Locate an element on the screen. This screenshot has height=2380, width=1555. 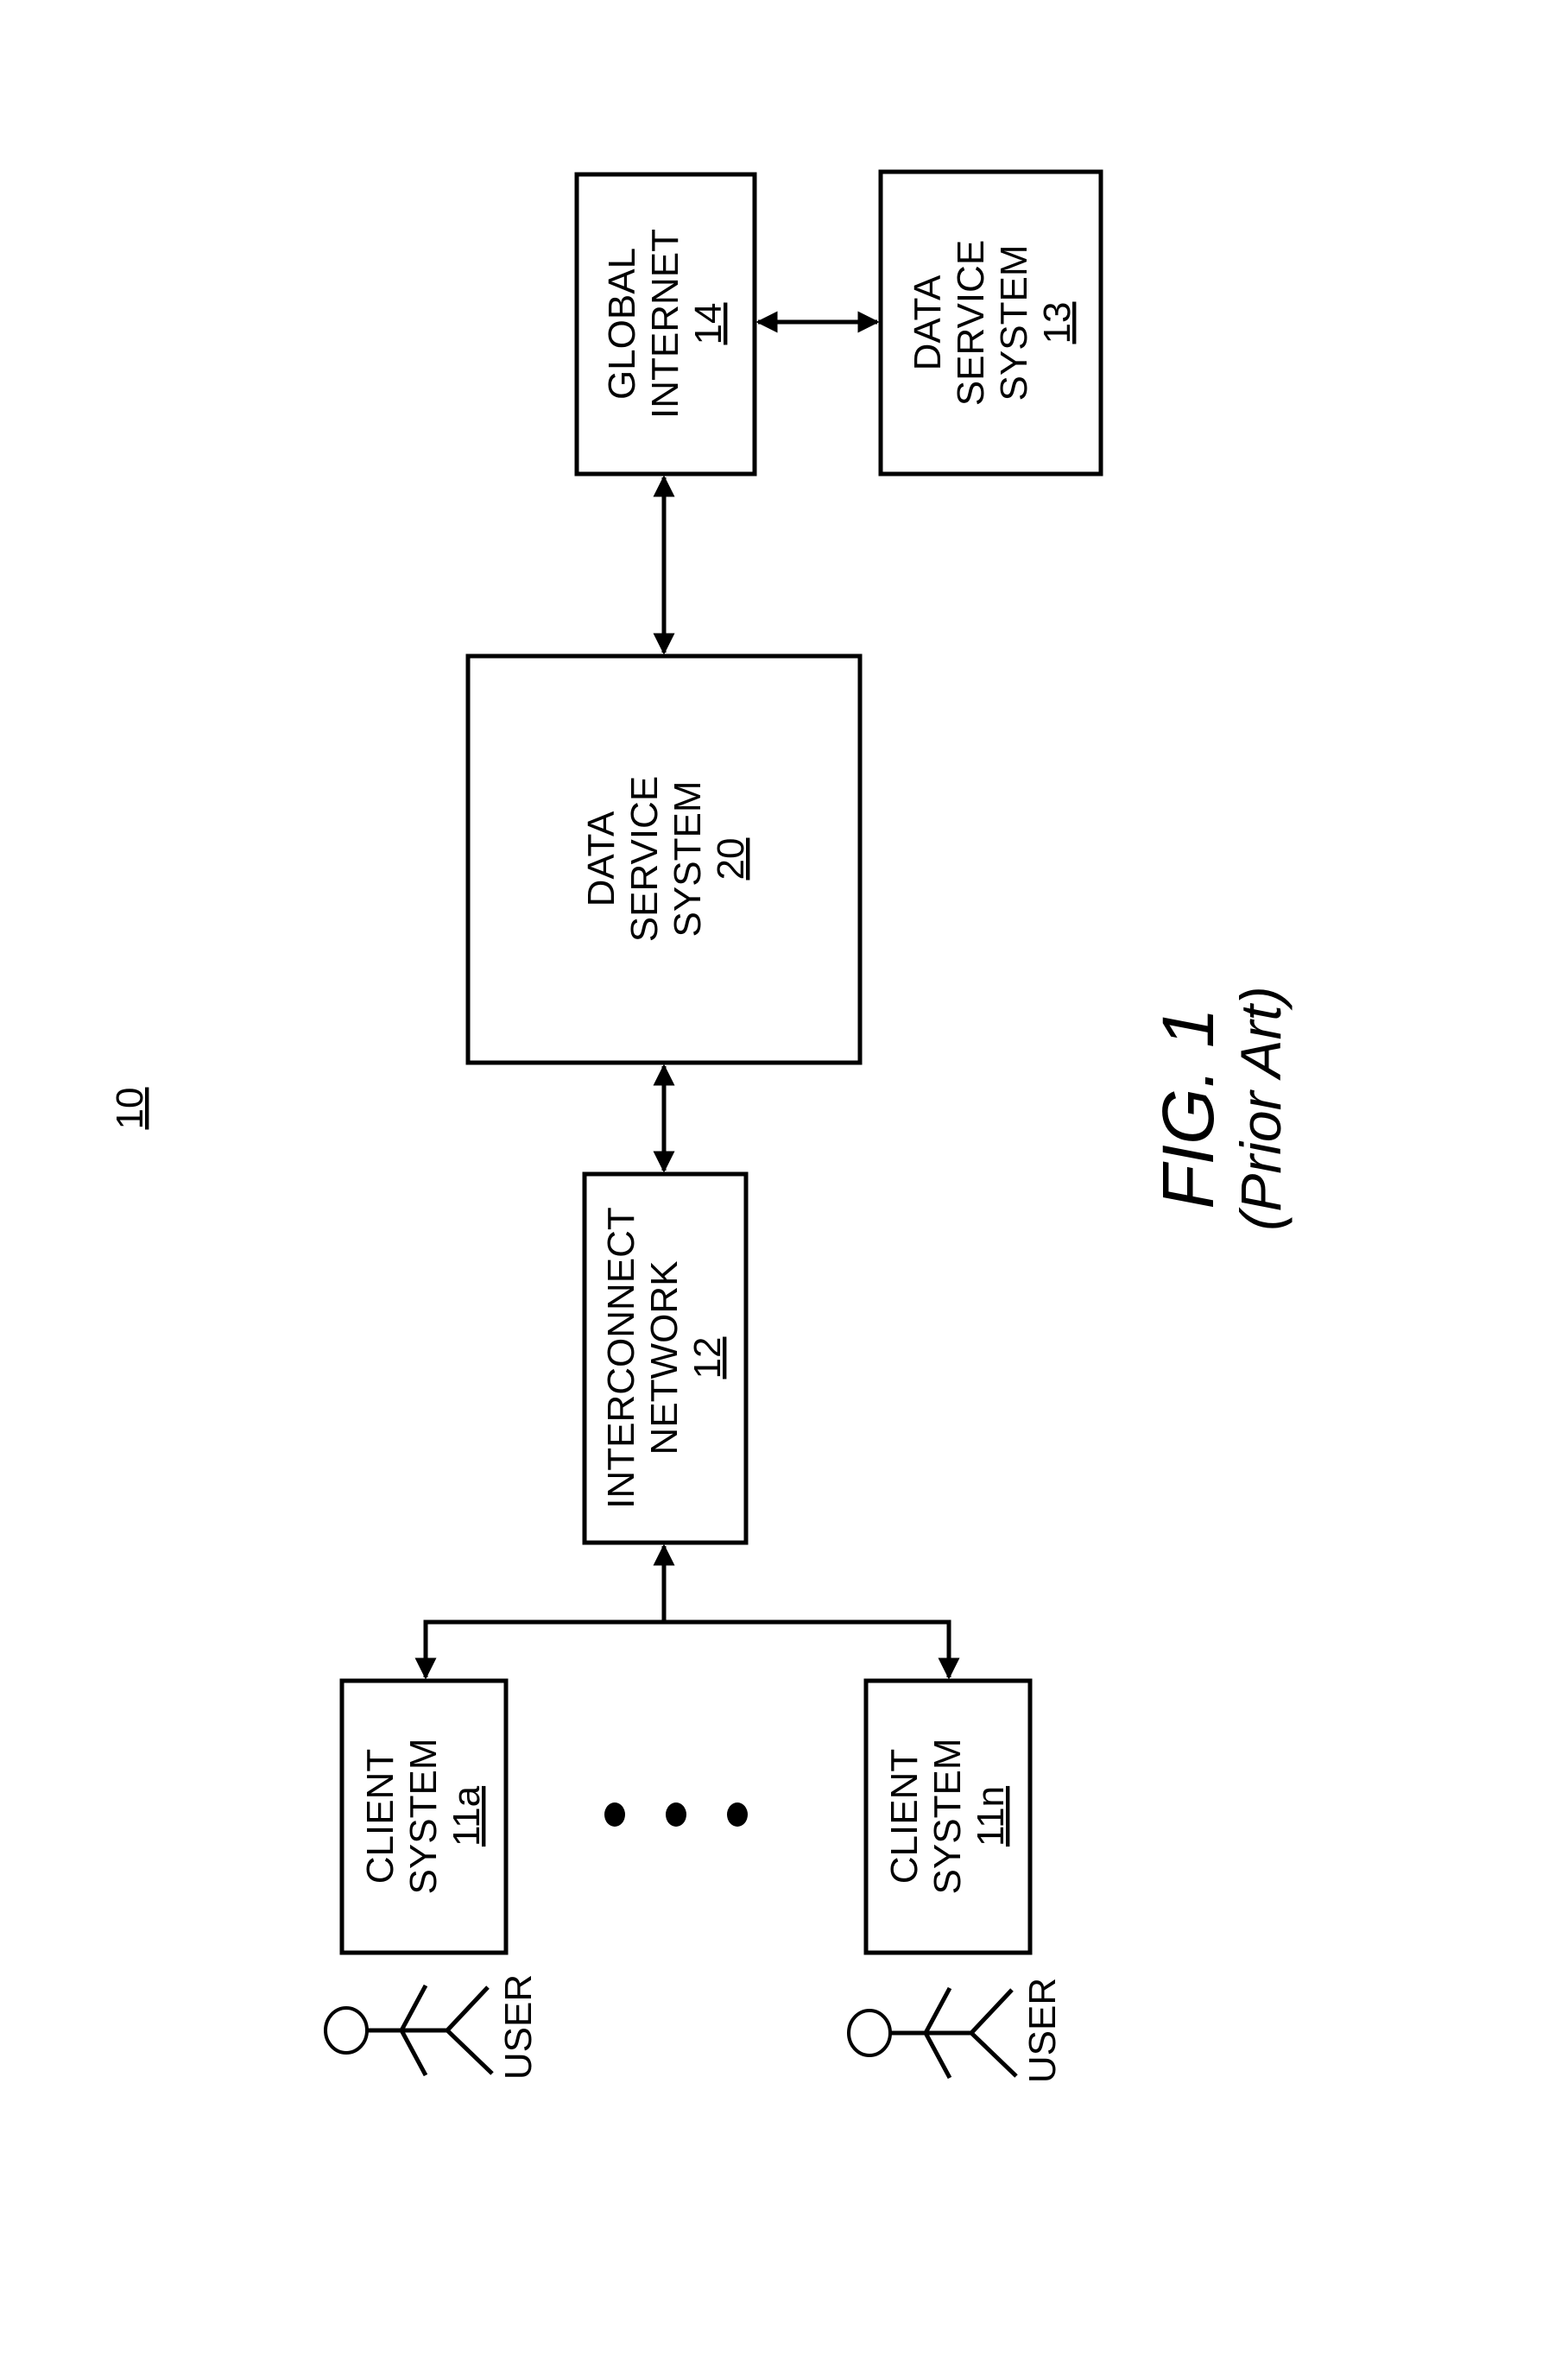
user-n-label: USER is located at coordinates (1042, 2031).